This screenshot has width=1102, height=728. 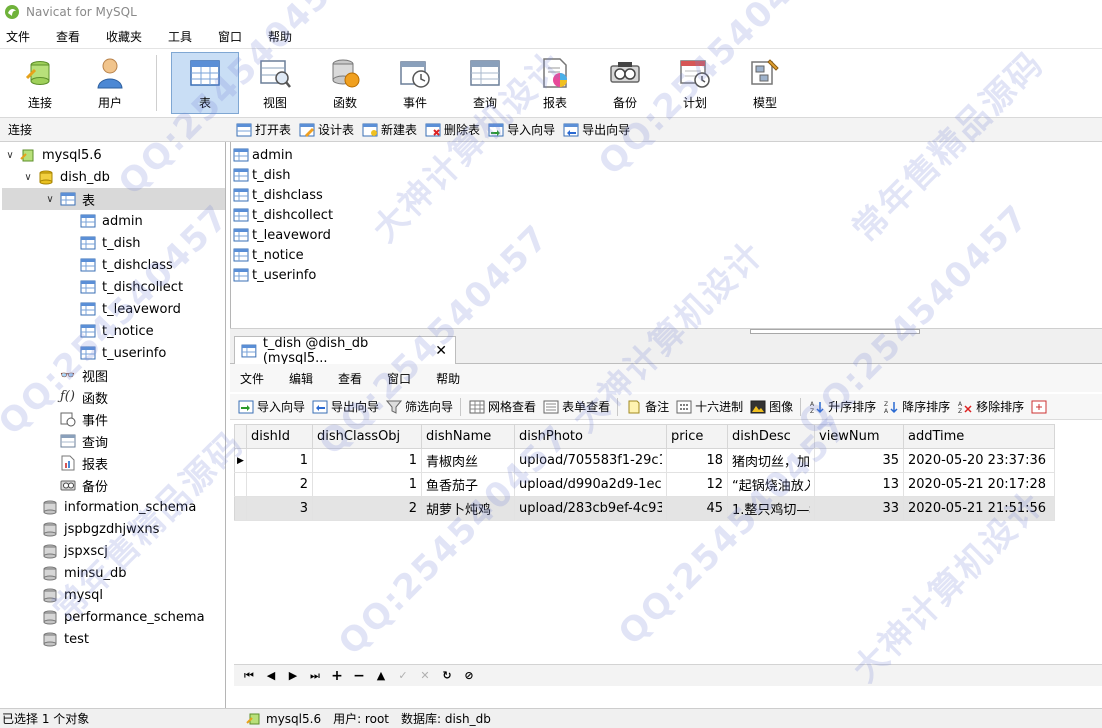 I want to click on tree-database-jspxscj: jspxscj, so click(x=133, y=551).